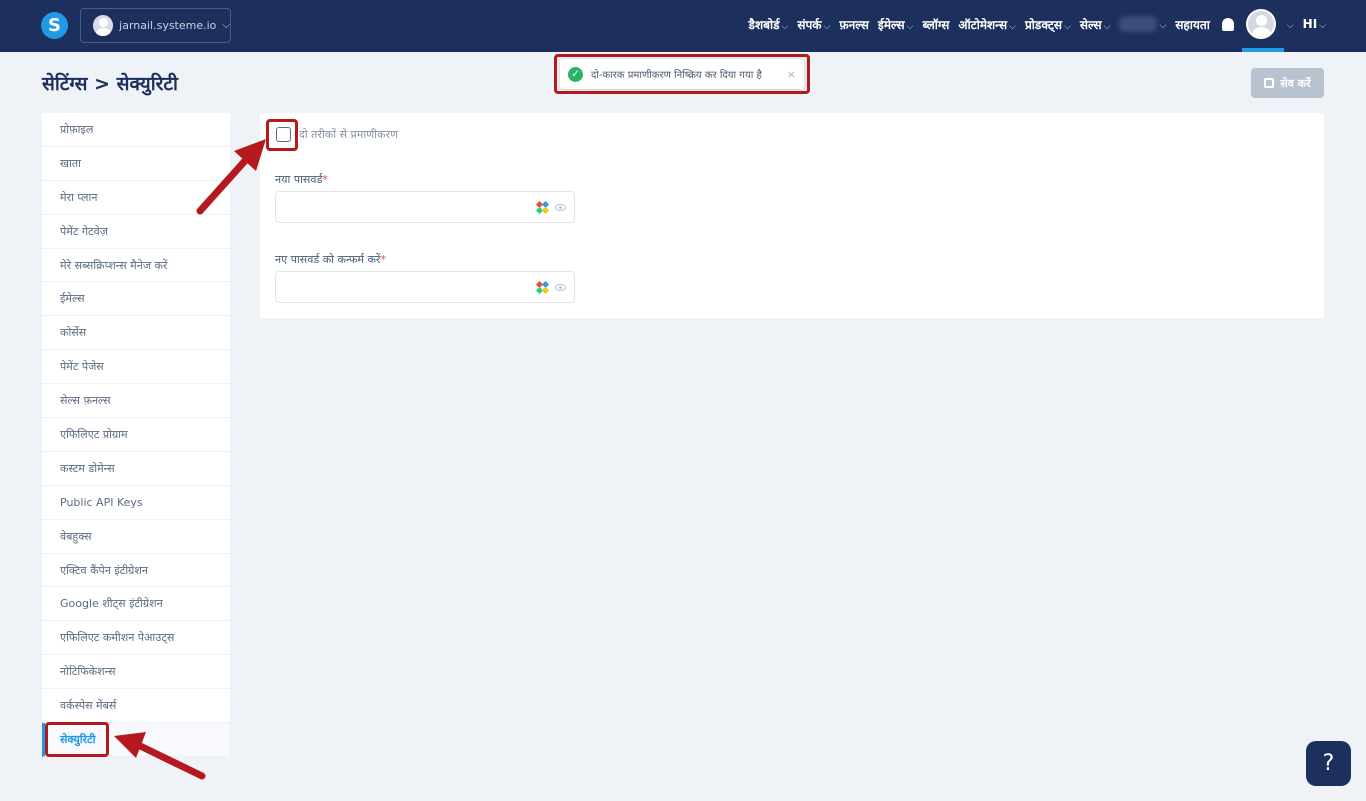 This screenshot has width=1366, height=801. Describe the element at coordinates (136, 503) in the screenshot. I see `sidebar-item-public-api-keys: Public API Keys` at that location.